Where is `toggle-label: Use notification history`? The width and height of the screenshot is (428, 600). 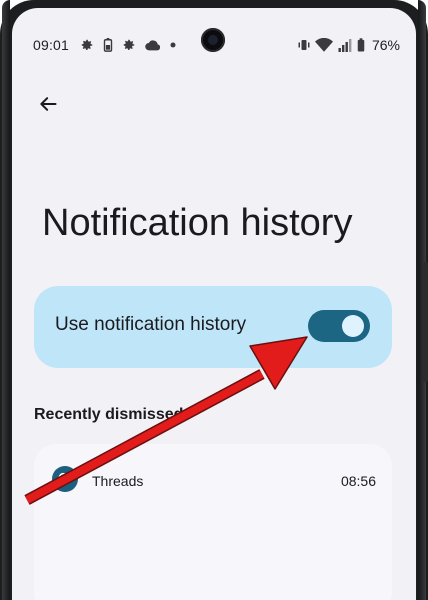 toggle-label: Use notification history is located at coordinates (151, 324).